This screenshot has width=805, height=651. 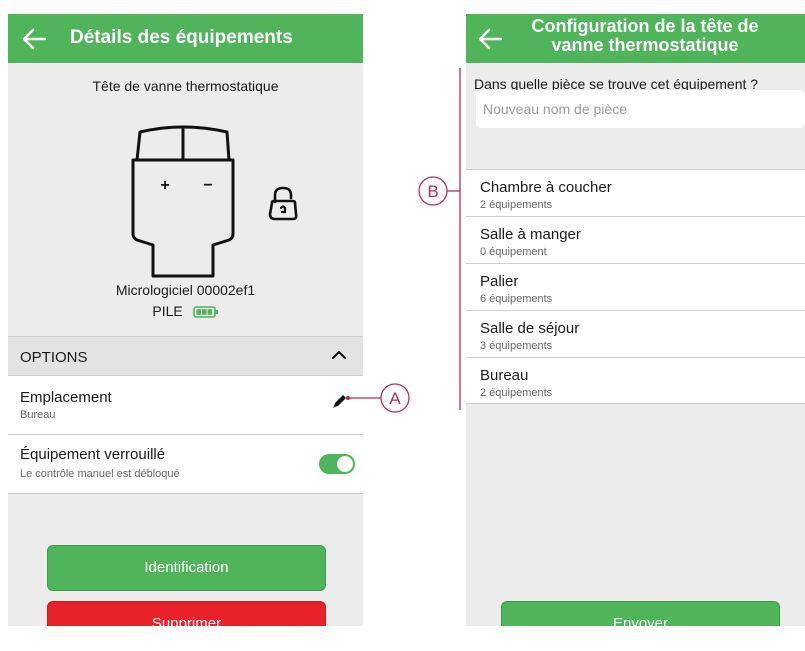 I want to click on lock-subtitle: Le contrôle manuel est débloqué, so click(x=100, y=474).